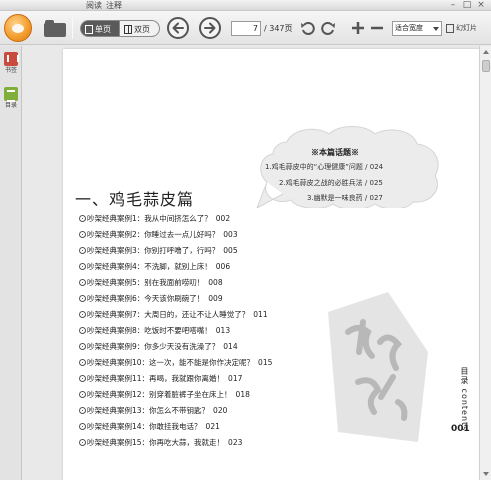  I want to click on toc-row: 吵架经典案例13：你怎么不带钥匙？ 020, so click(153, 411).